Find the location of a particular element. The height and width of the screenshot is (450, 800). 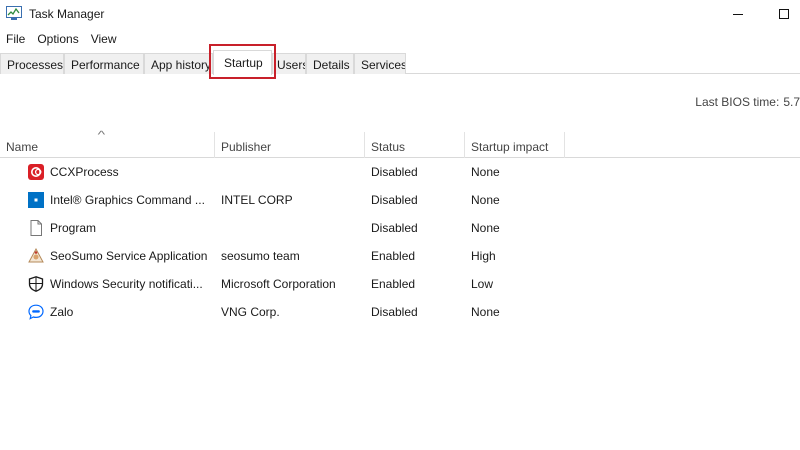

row-name: Program is located at coordinates (73, 228).